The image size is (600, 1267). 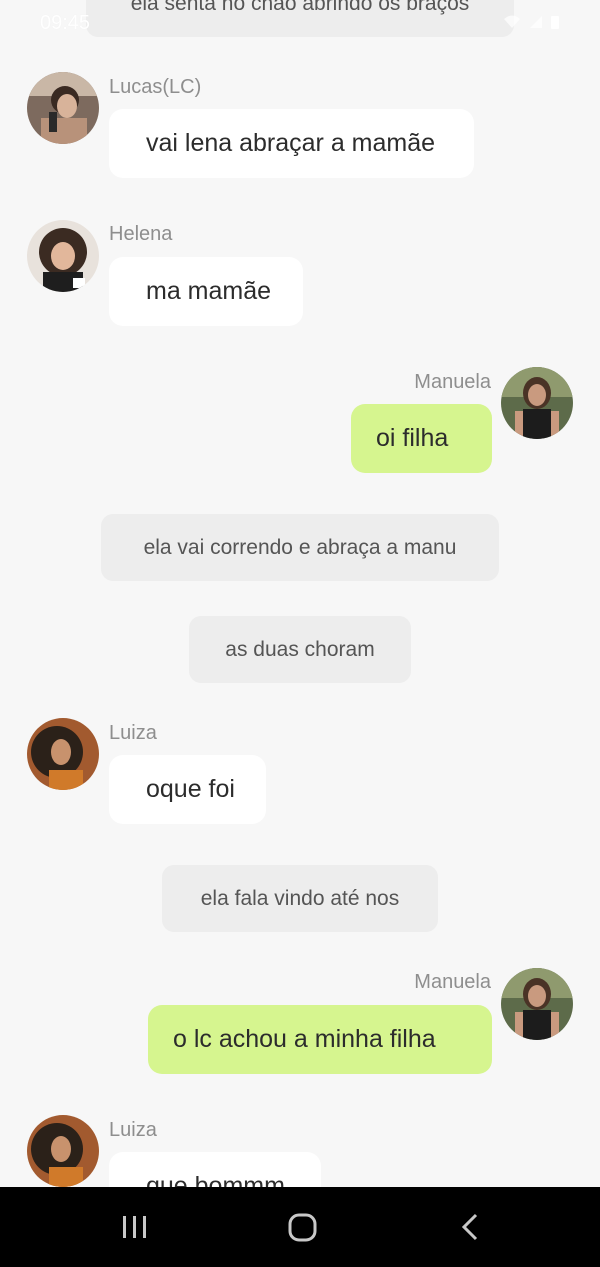 I want to click on signal-icon, so click(x=536, y=24).